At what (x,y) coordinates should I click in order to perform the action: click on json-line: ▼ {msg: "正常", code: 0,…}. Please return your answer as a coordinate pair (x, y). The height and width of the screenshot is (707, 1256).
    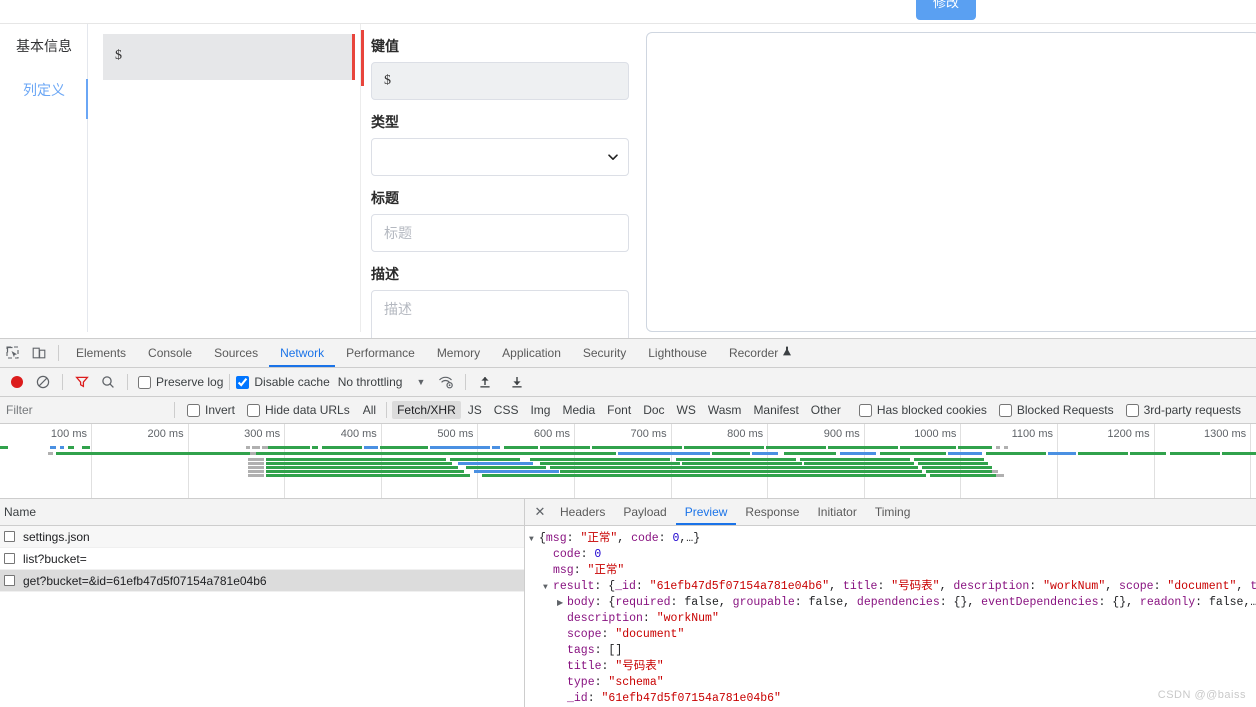
    Looking at the image, I should click on (892, 539).